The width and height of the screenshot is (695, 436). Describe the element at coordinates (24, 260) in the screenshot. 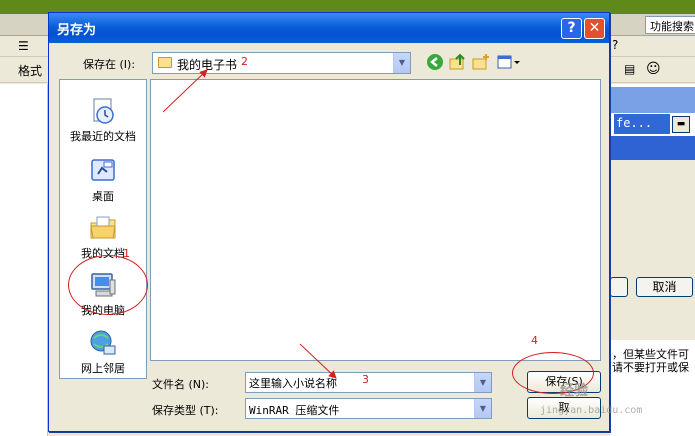

I see `app-left-panel` at that location.